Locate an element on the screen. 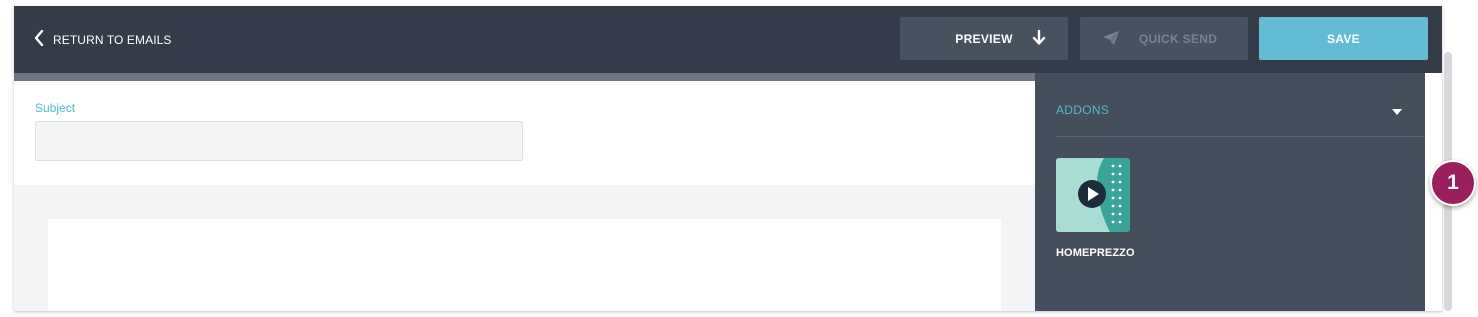 This screenshot has height=317, width=1478. save-label: SAVE is located at coordinates (1343, 38).